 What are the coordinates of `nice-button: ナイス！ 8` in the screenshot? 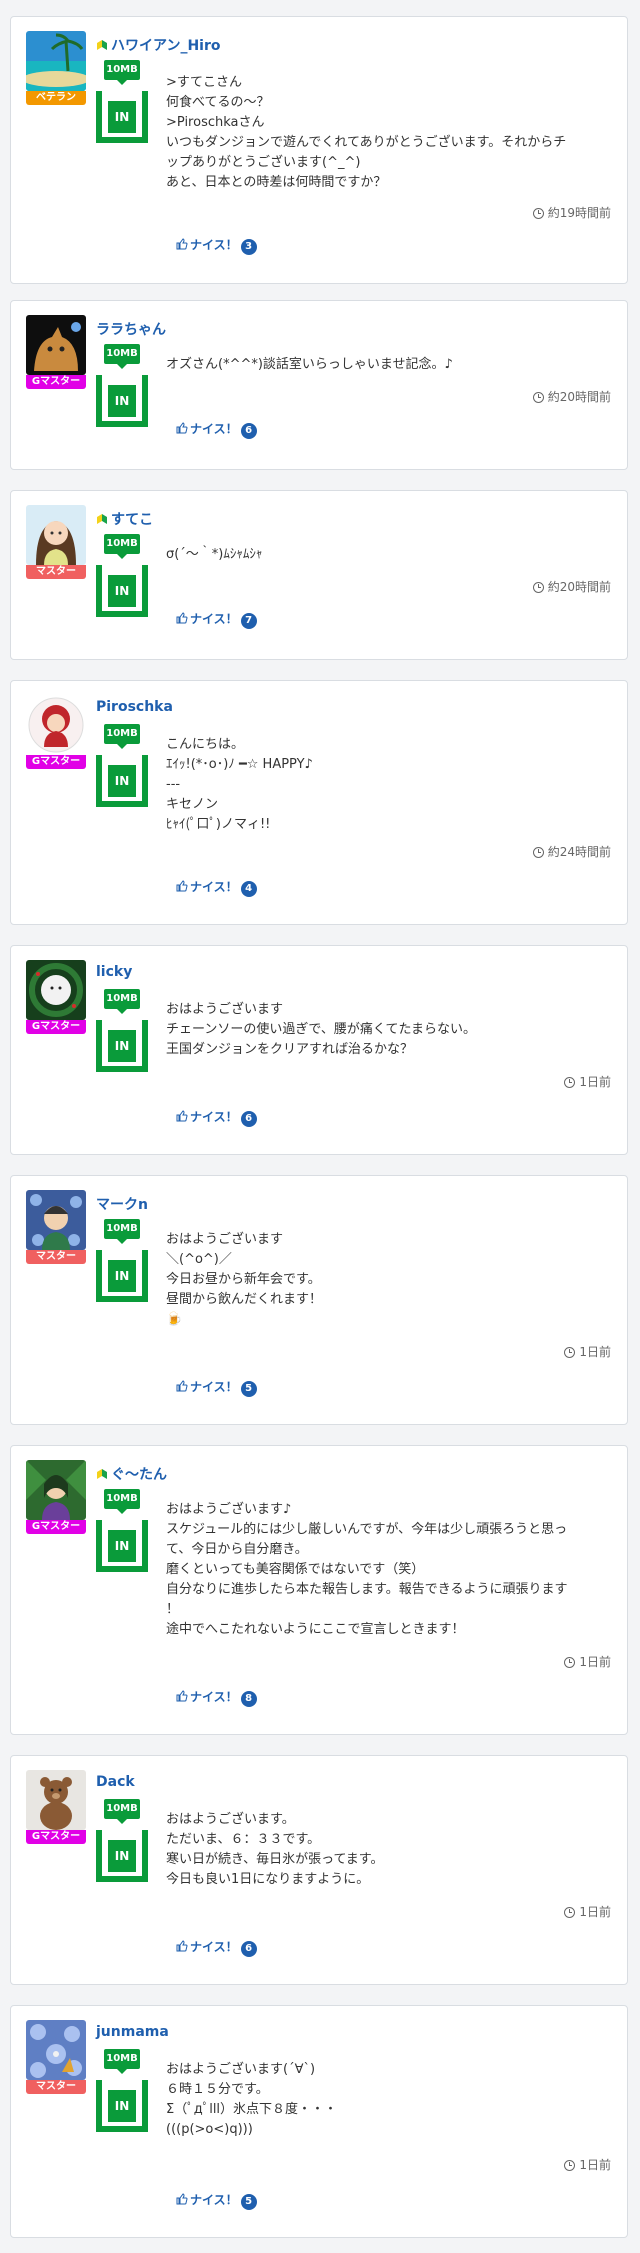 It's located at (216, 1697).